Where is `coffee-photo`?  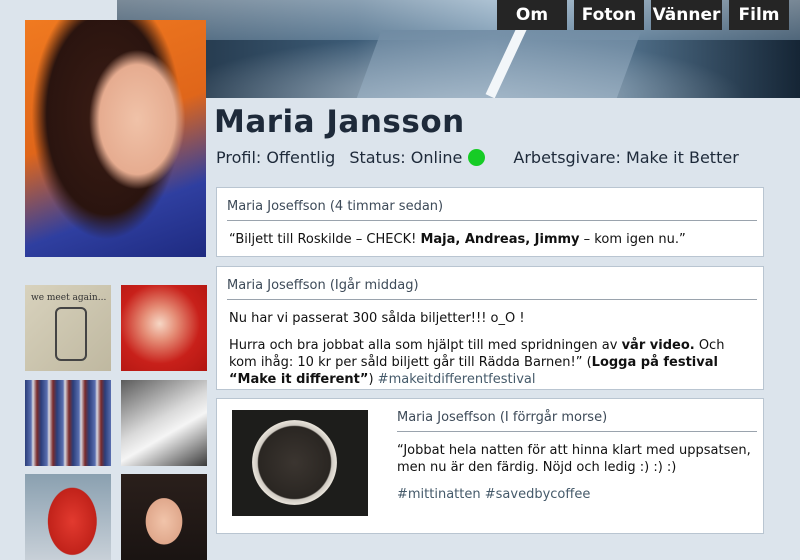
coffee-photo is located at coordinates (300, 463).